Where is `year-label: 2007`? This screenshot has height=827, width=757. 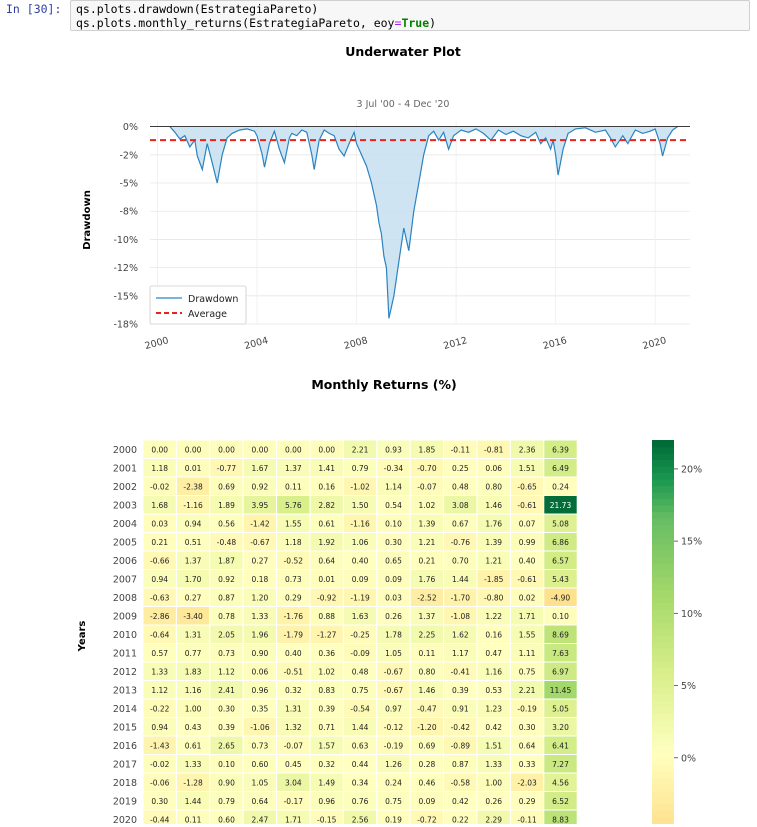
year-label: 2007 is located at coordinates (125, 579).